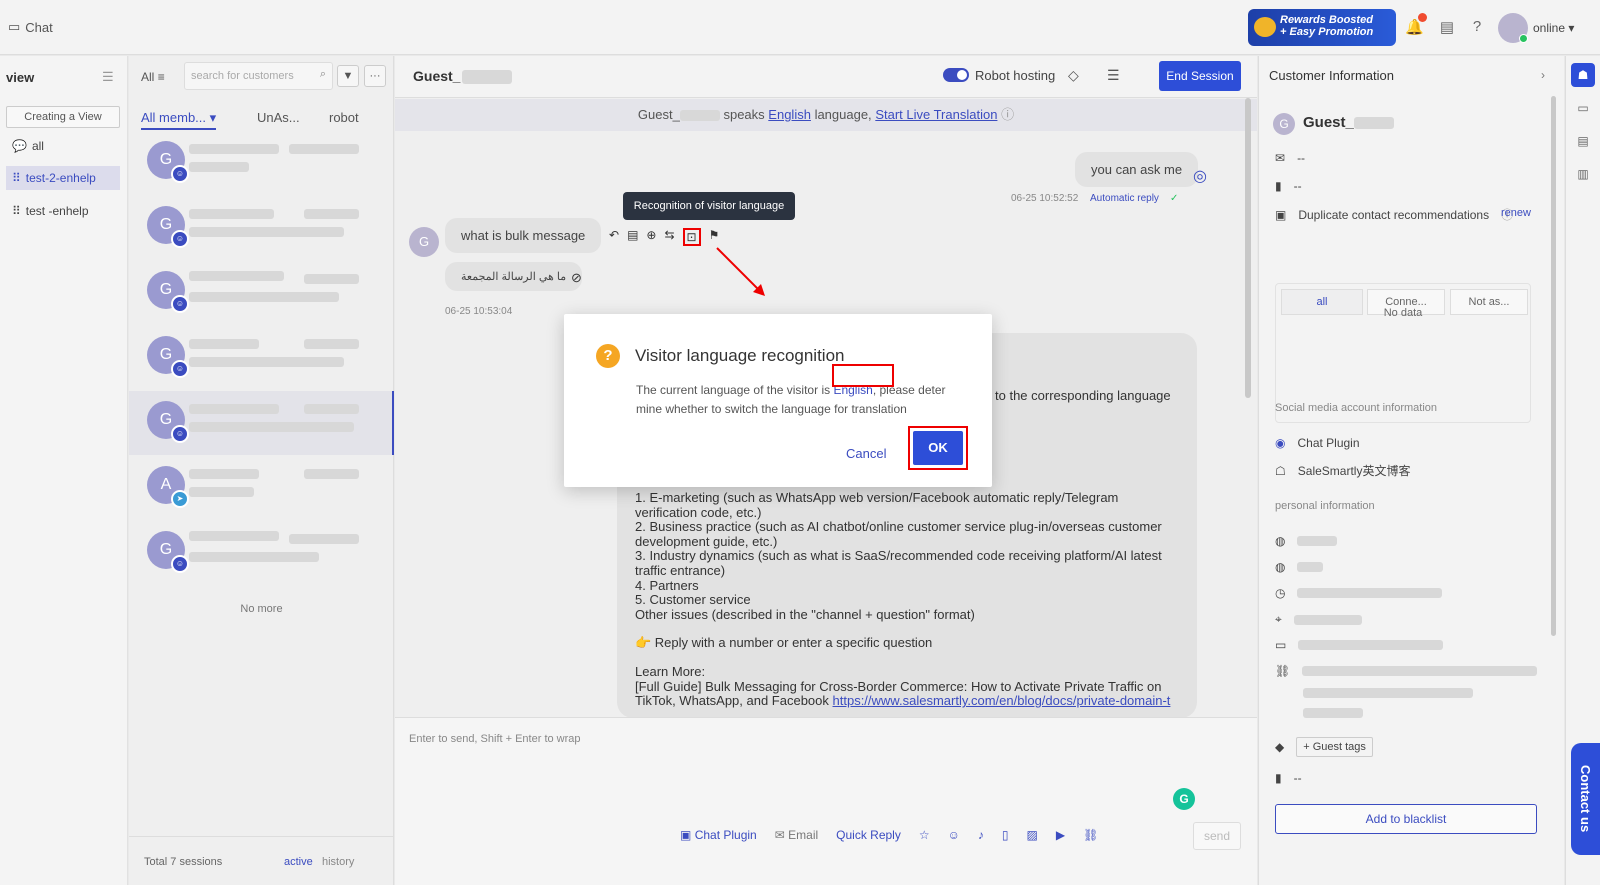  What do you see at coordinates (693, 600) in the screenshot?
I see `bot-line: 5. Customer service` at bounding box center [693, 600].